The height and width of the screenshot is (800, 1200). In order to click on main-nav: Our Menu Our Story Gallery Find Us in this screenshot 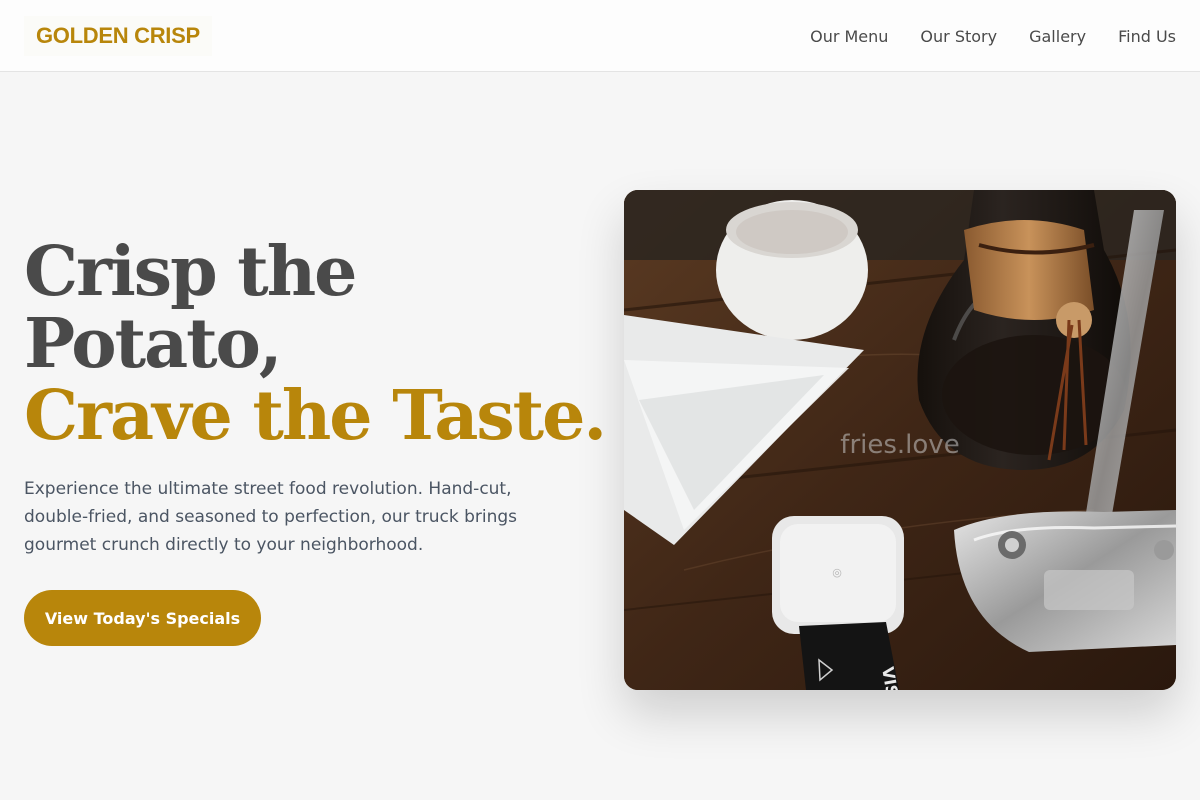, I will do `click(993, 36)`.